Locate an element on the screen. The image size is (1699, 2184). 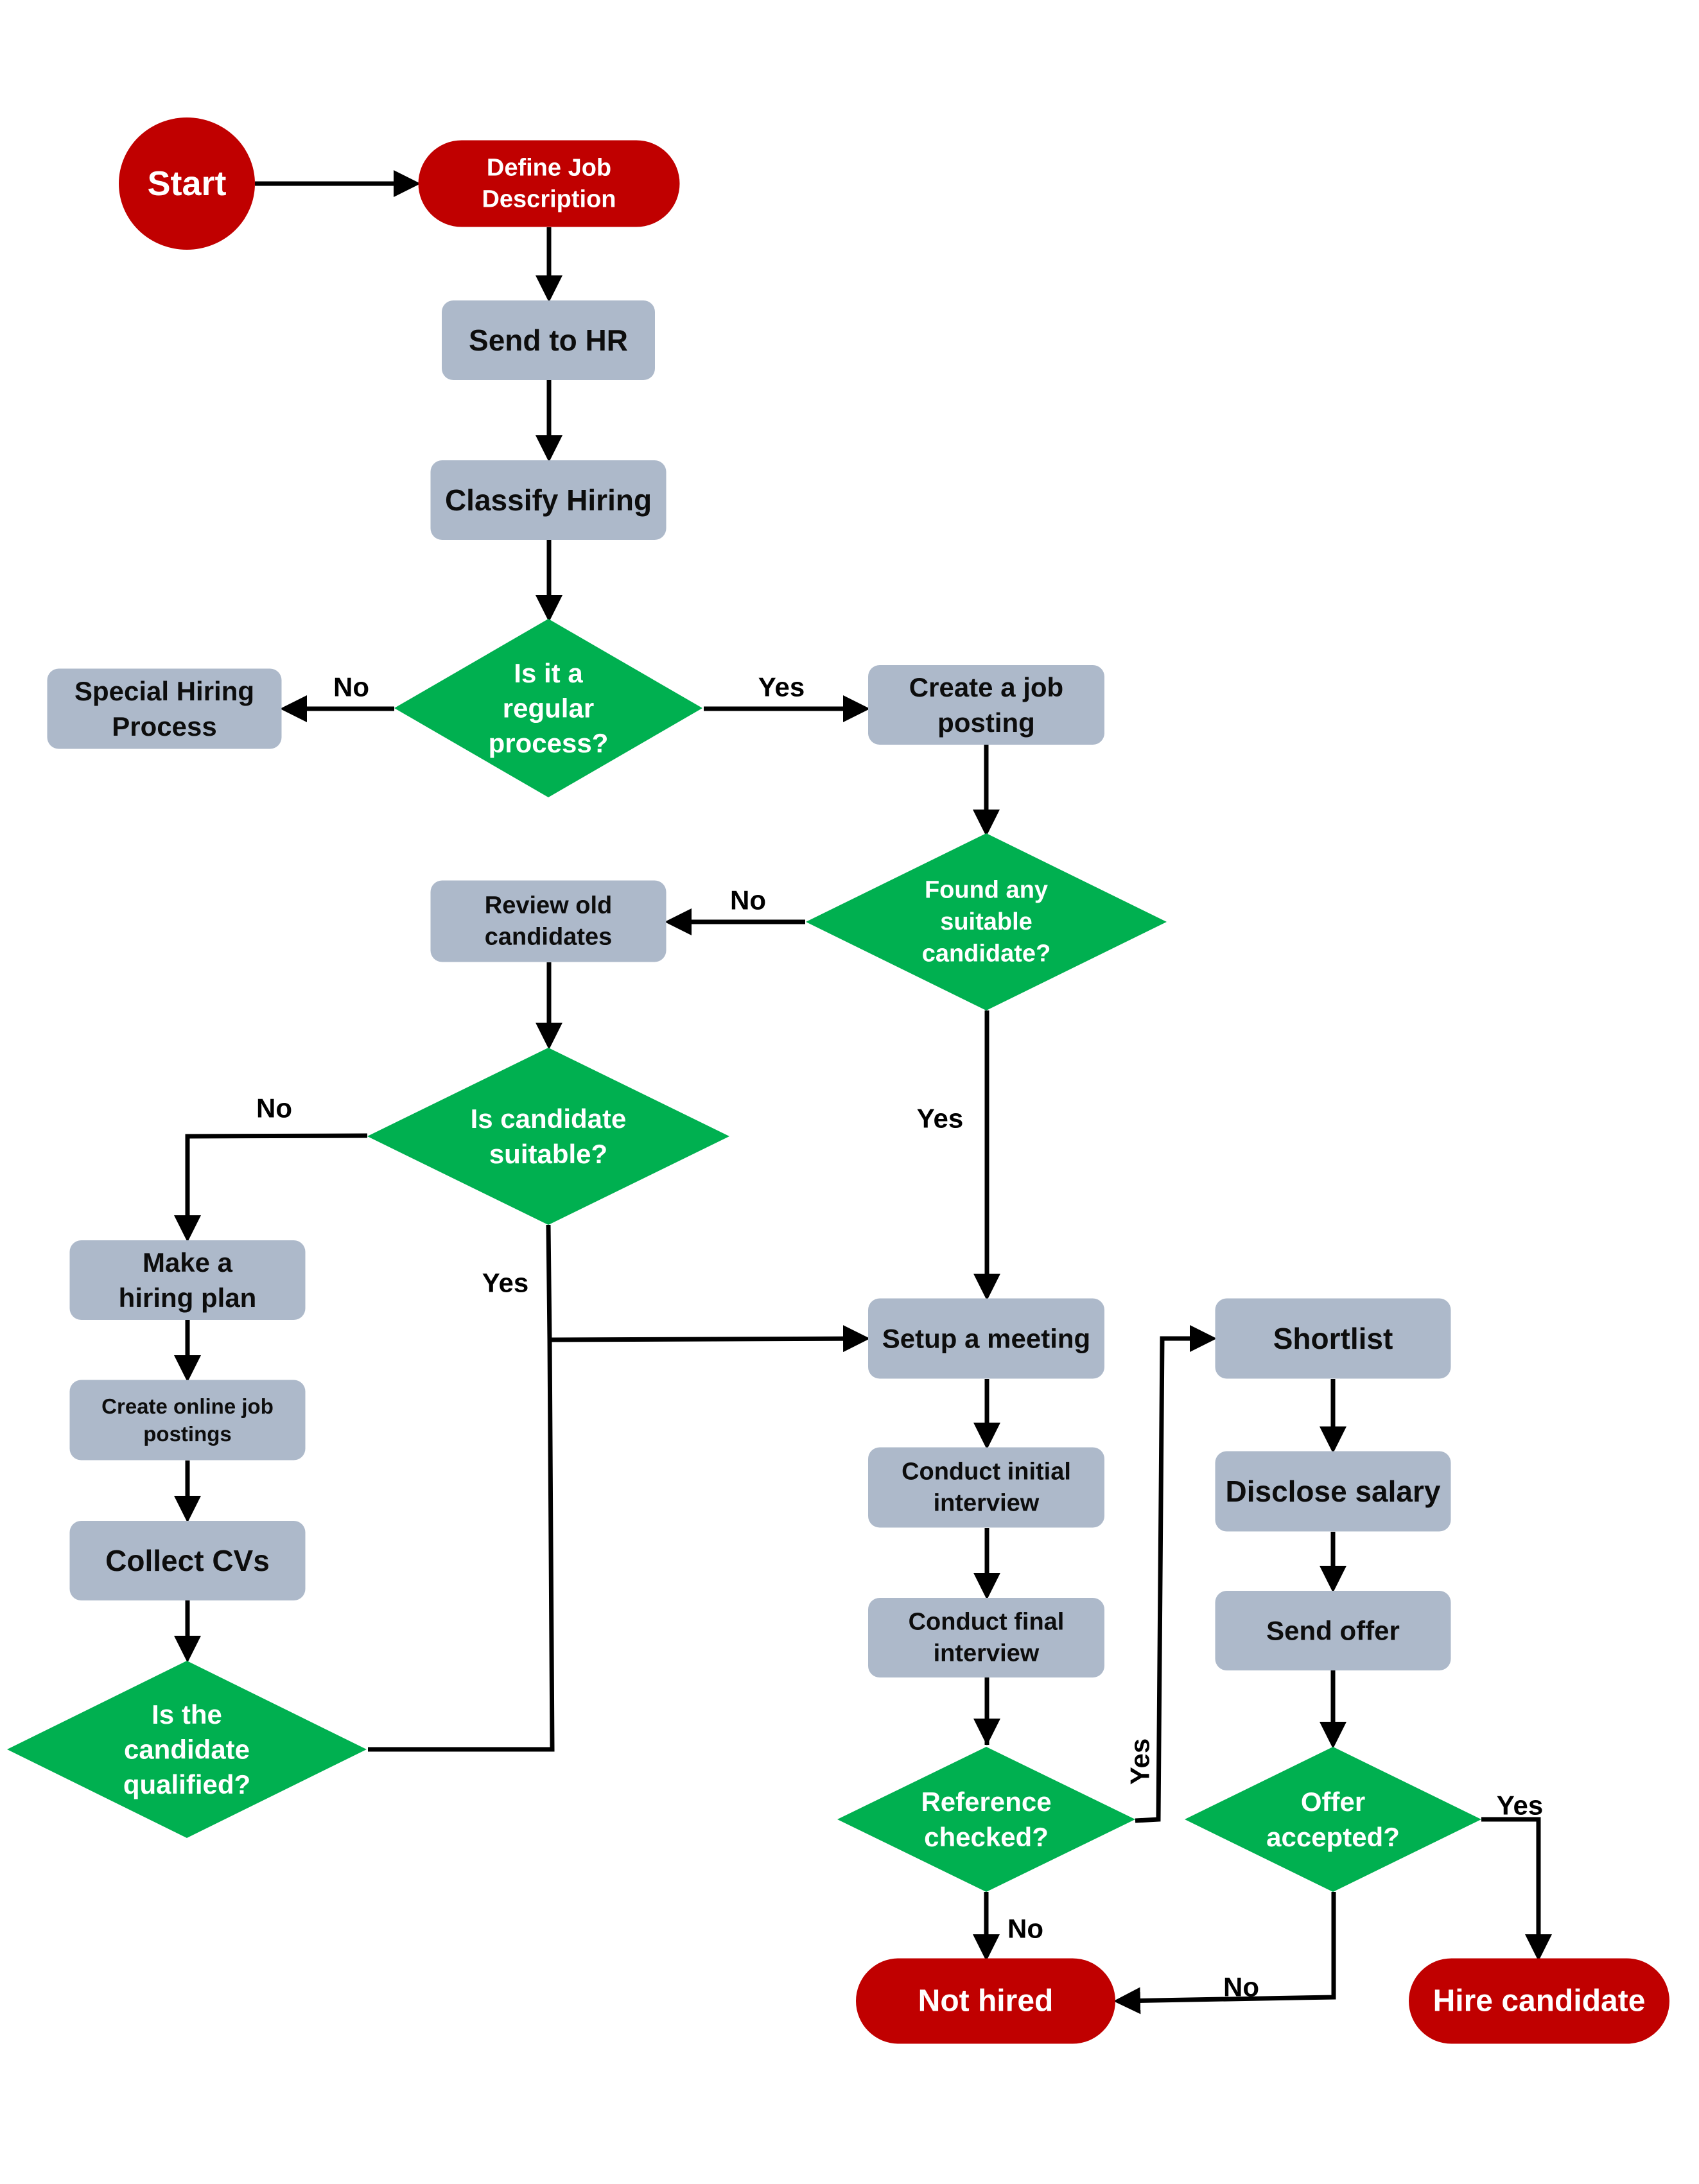
node-label: Define Job is located at coordinates (549, 167).